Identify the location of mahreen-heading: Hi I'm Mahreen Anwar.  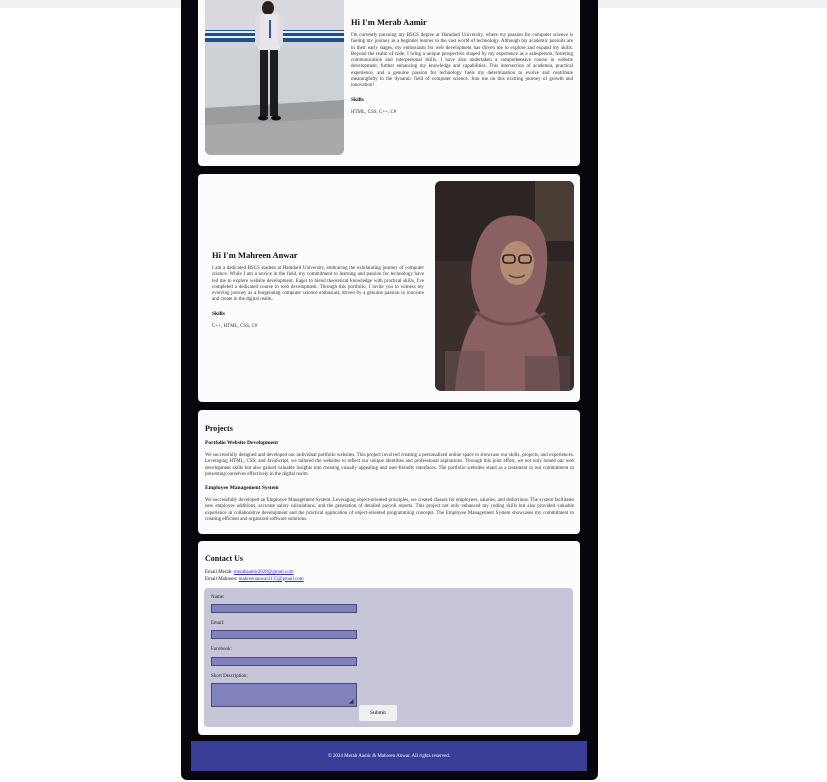
(255, 255).